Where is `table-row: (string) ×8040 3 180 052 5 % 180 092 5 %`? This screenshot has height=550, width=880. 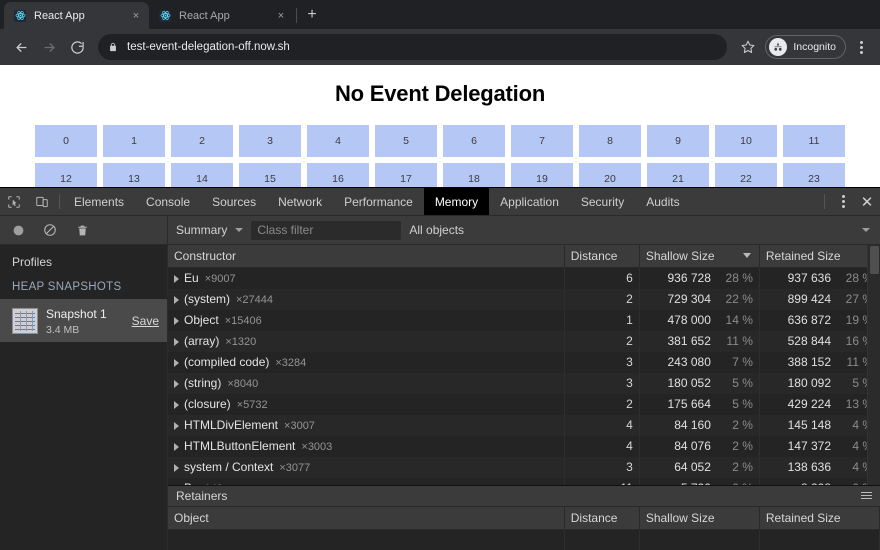
table-row: (string) ×8040 3 180 052 5 % 180 092 5 % is located at coordinates (524, 383).